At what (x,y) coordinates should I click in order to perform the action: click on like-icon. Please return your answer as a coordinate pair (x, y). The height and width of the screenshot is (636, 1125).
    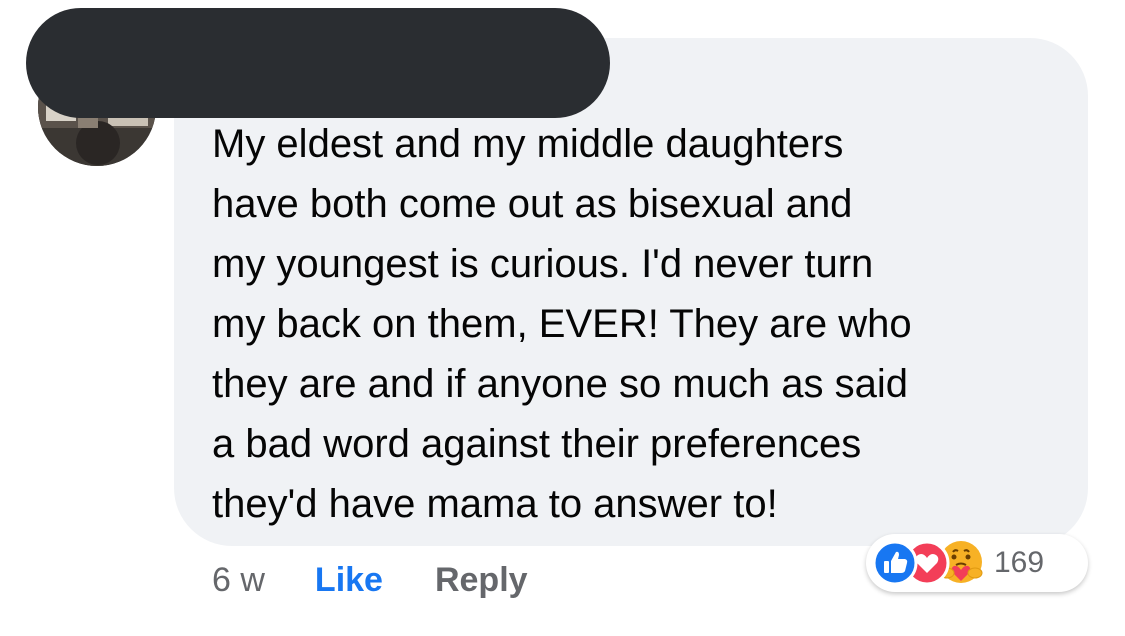
    Looking at the image, I should click on (895, 563).